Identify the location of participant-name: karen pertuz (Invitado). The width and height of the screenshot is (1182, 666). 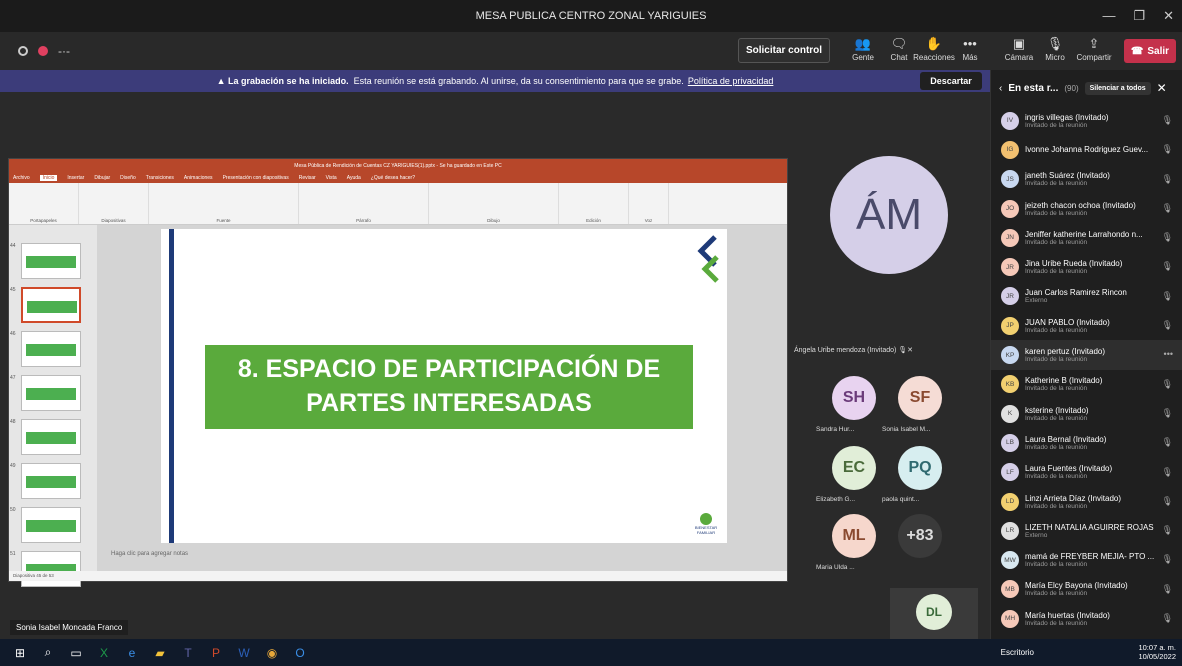
(1065, 352).